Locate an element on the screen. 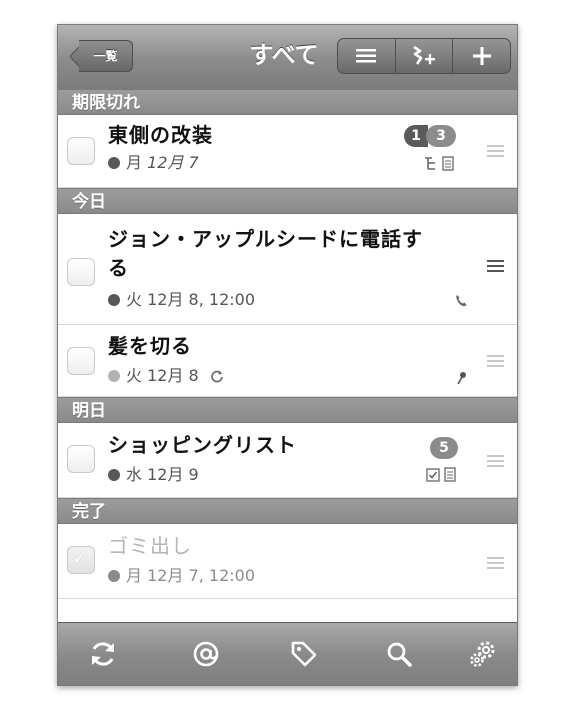 The width and height of the screenshot is (584, 721). section-header-completed: 完了 is located at coordinates (287, 511).